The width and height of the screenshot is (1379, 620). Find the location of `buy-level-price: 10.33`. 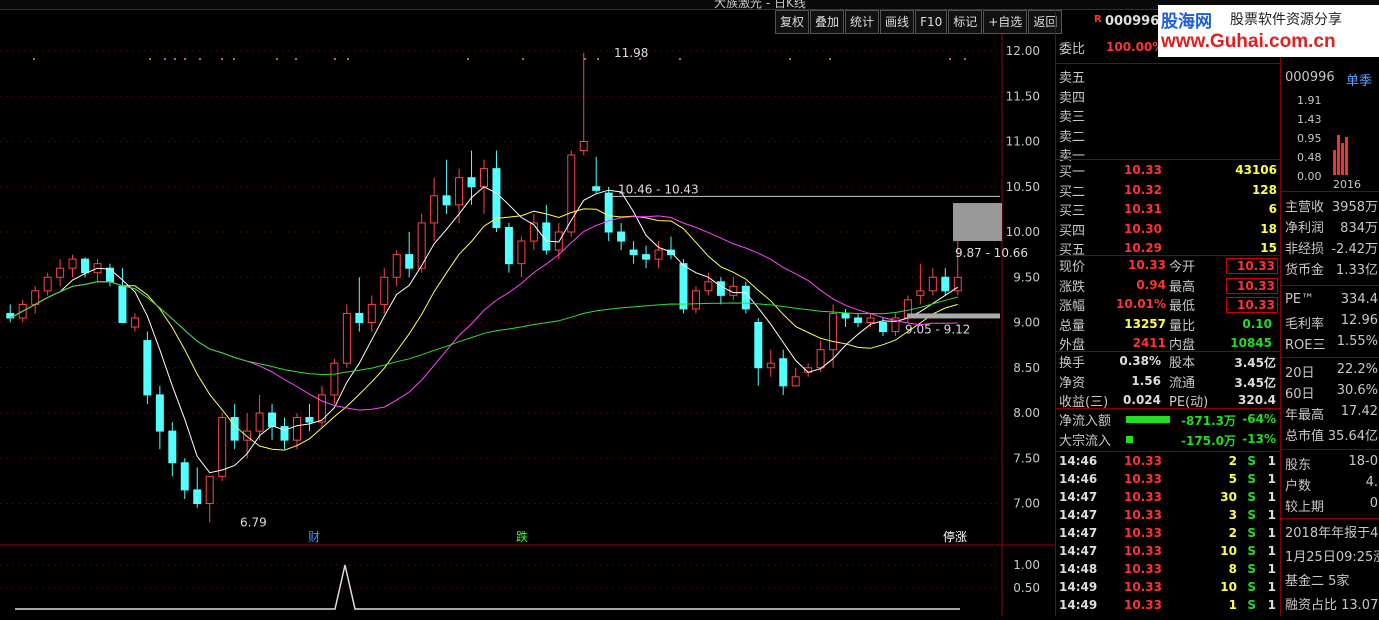

buy-level-price: 10.33 is located at coordinates (1143, 170).